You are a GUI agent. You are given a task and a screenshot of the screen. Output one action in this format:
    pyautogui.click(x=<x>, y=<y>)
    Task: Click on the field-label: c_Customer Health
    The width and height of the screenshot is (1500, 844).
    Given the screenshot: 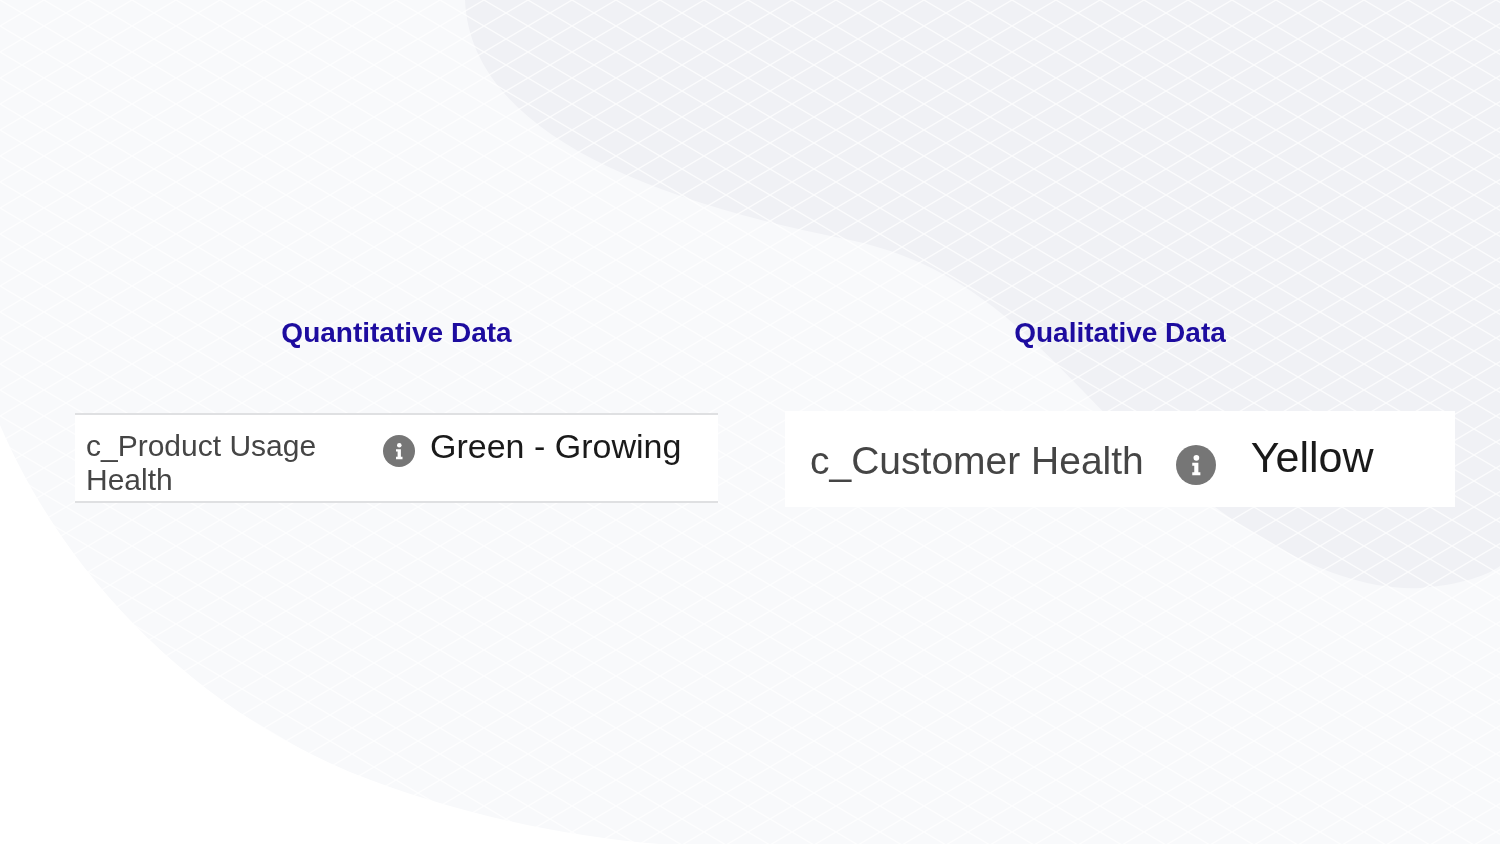 What is the action you would take?
    pyautogui.click(x=977, y=461)
    